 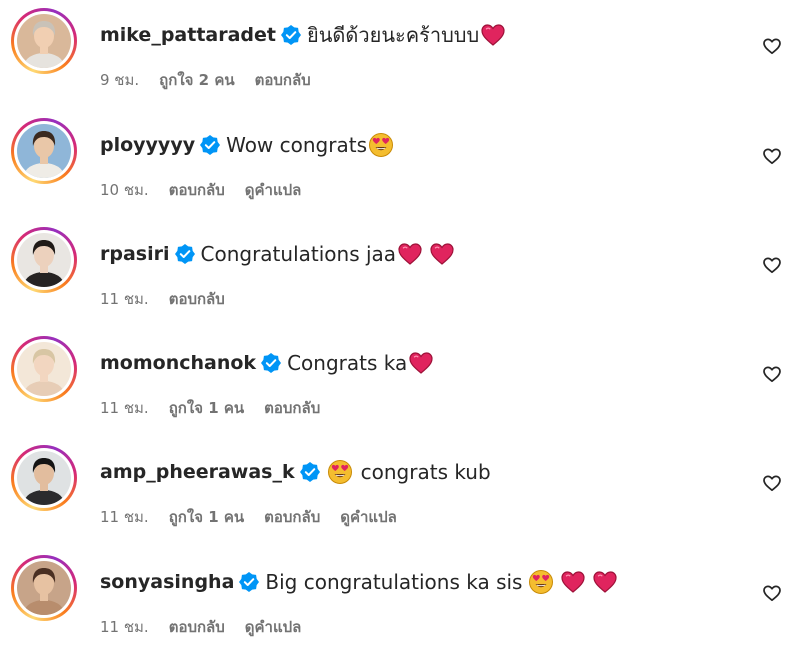 I want to click on comment-text: ยินดีด้วยนะคร้าบบบ, so click(x=393, y=35).